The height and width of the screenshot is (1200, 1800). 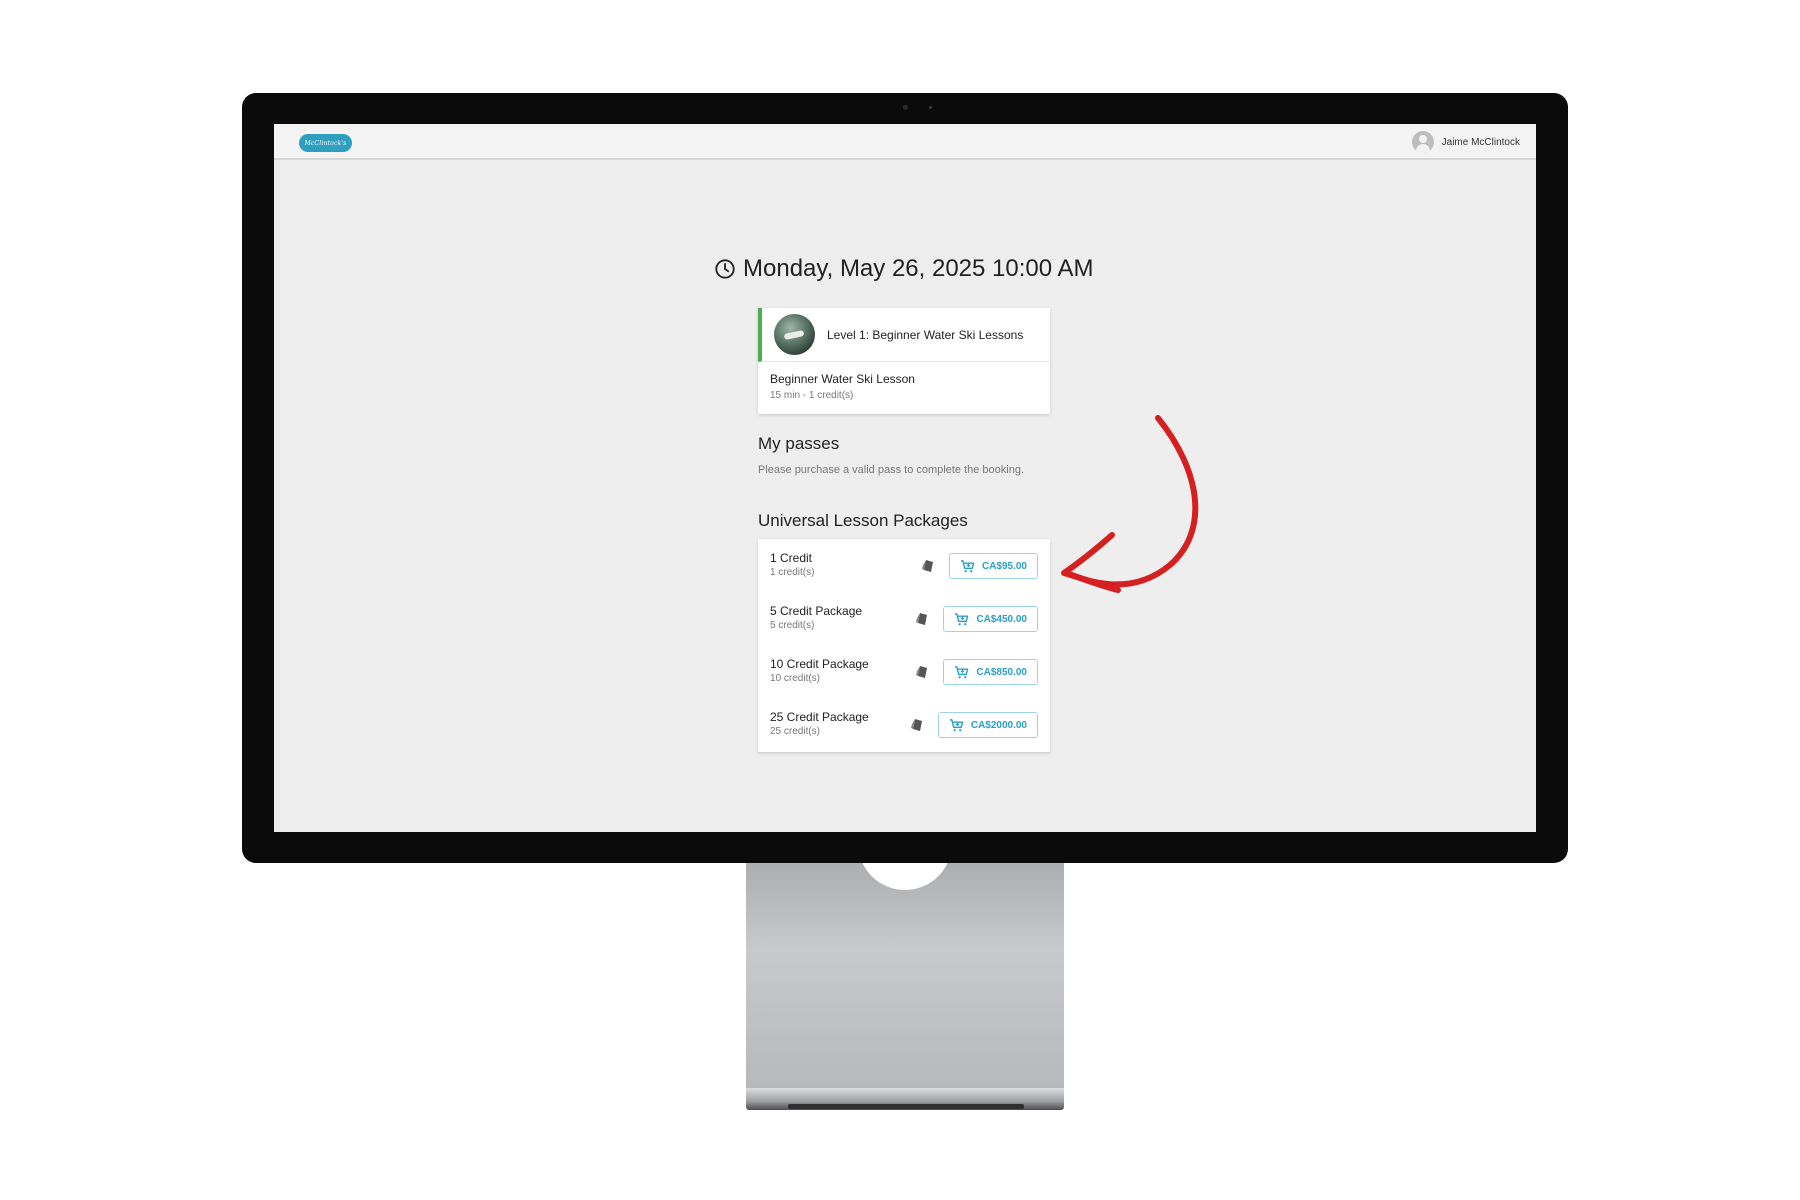 I want to click on package-price: CA$95.00, so click(x=1004, y=566).